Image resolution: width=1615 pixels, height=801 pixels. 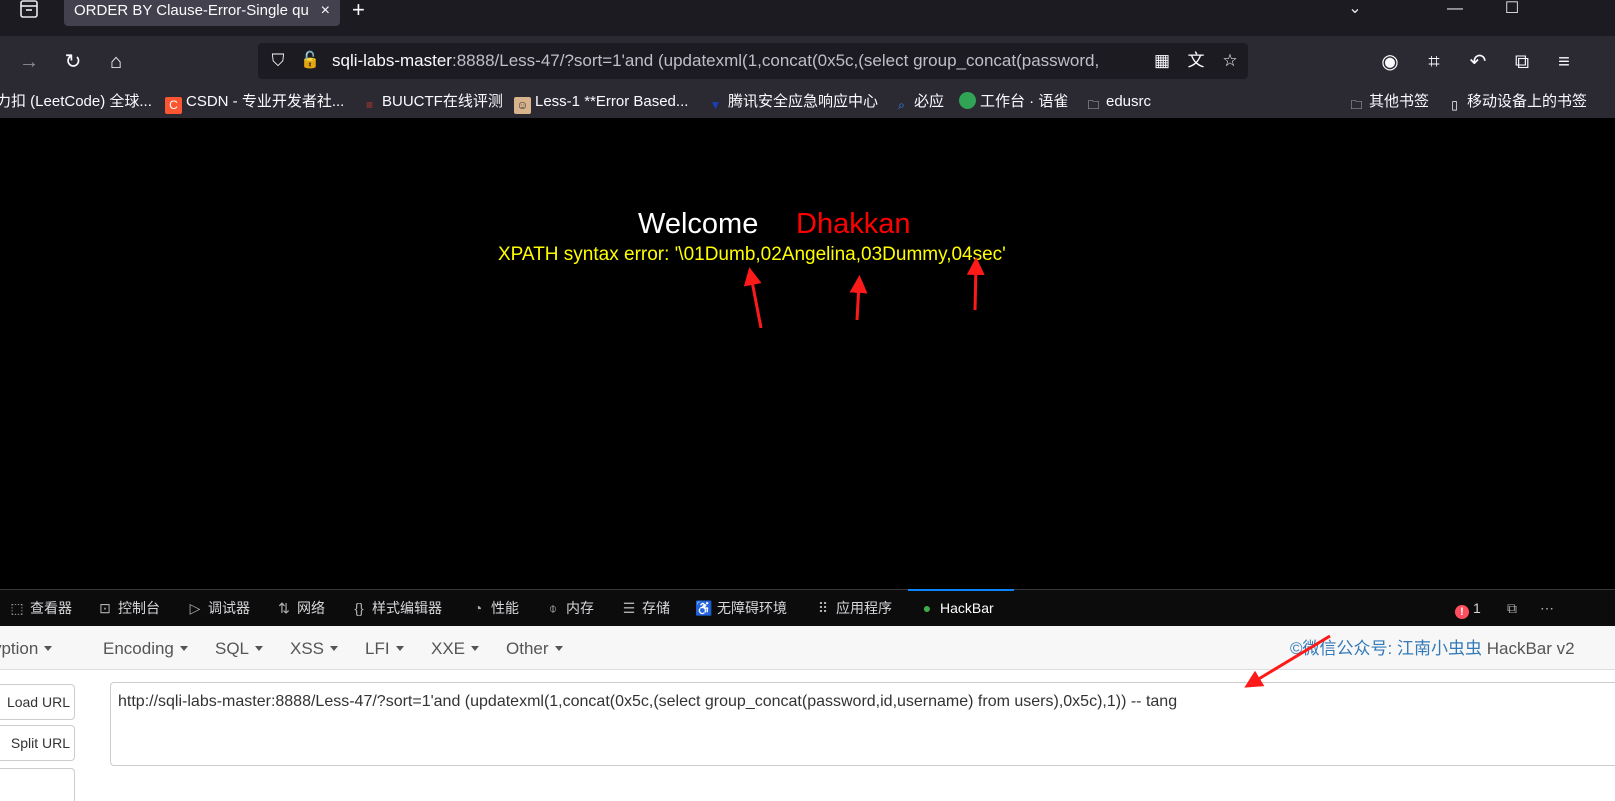 I want to click on translate-icon: 文, so click(x=1196, y=61).